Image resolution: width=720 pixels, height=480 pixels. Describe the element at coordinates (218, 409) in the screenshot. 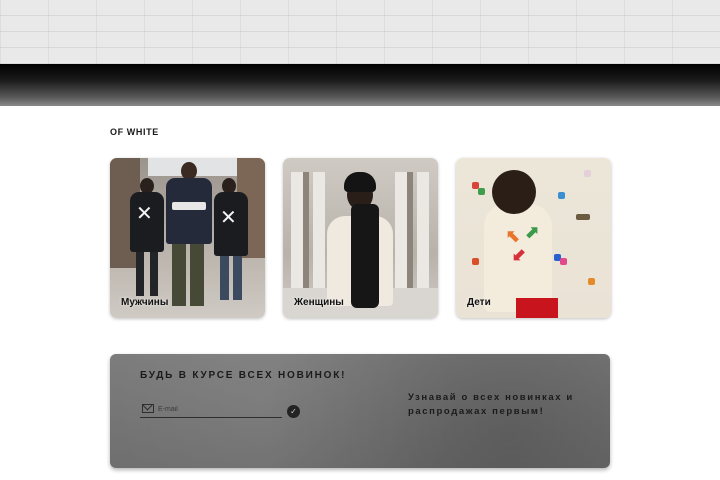

I see `email-input` at that location.